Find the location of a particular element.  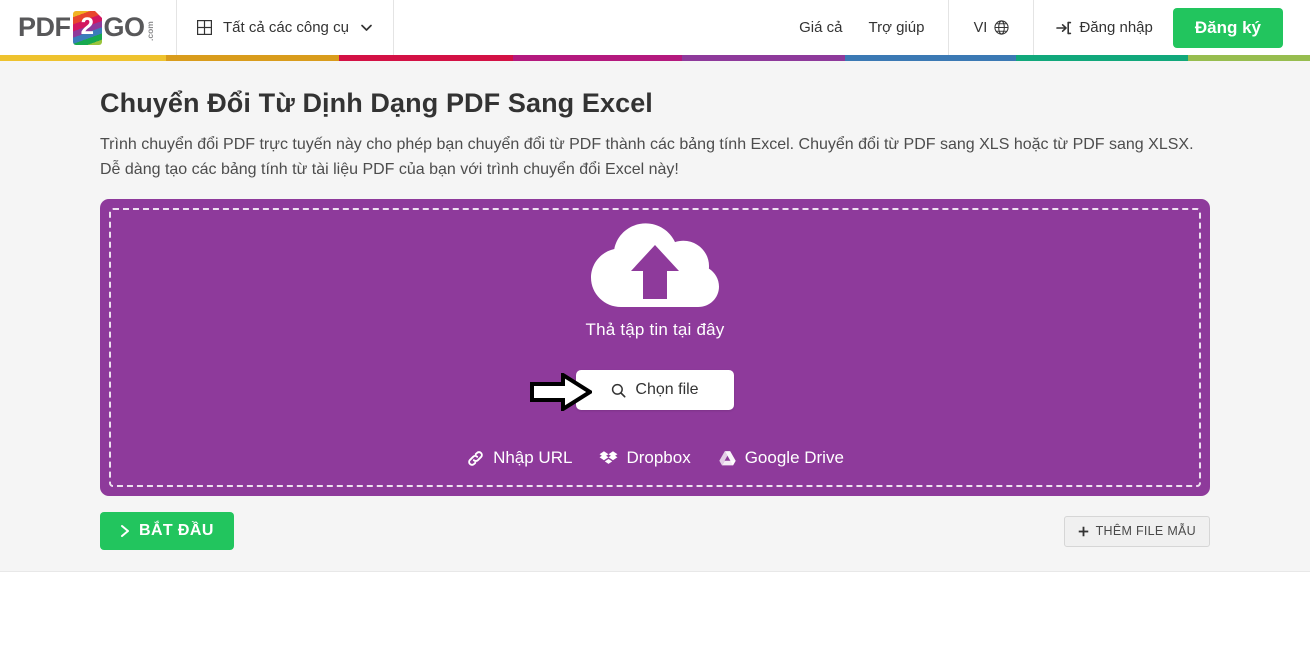

plus-icon is located at coordinates (1083, 531).